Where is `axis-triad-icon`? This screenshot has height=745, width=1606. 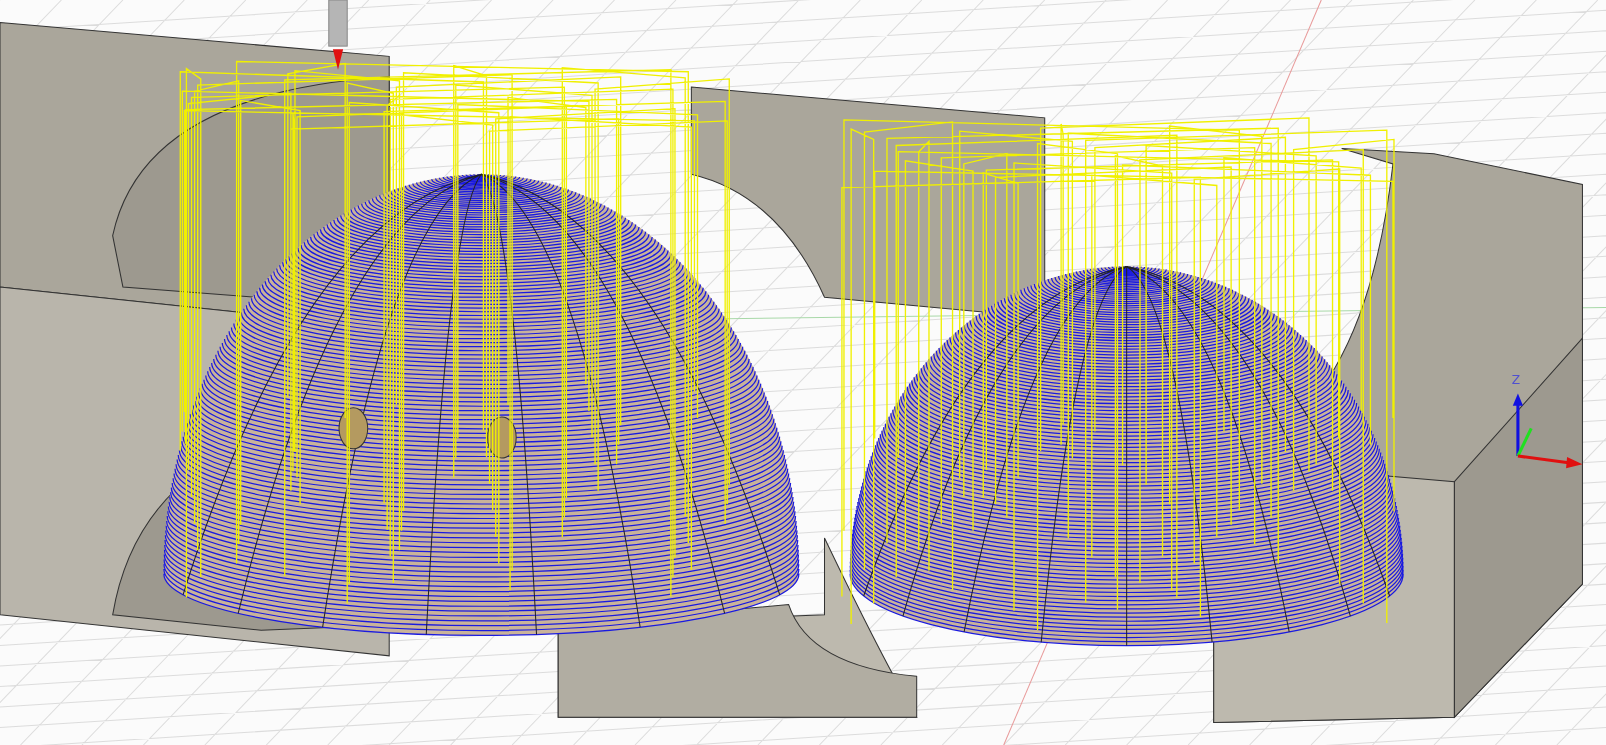 axis-triad-icon is located at coordinates (1547, 431).